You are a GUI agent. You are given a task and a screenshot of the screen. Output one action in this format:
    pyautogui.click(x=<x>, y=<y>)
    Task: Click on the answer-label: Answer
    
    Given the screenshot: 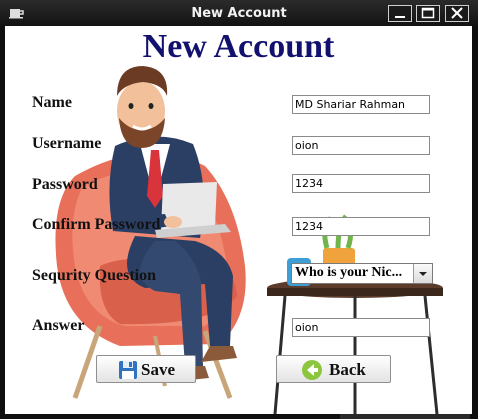 What is the action you would take?
    pyautogui.click(x=58, y=325)
    